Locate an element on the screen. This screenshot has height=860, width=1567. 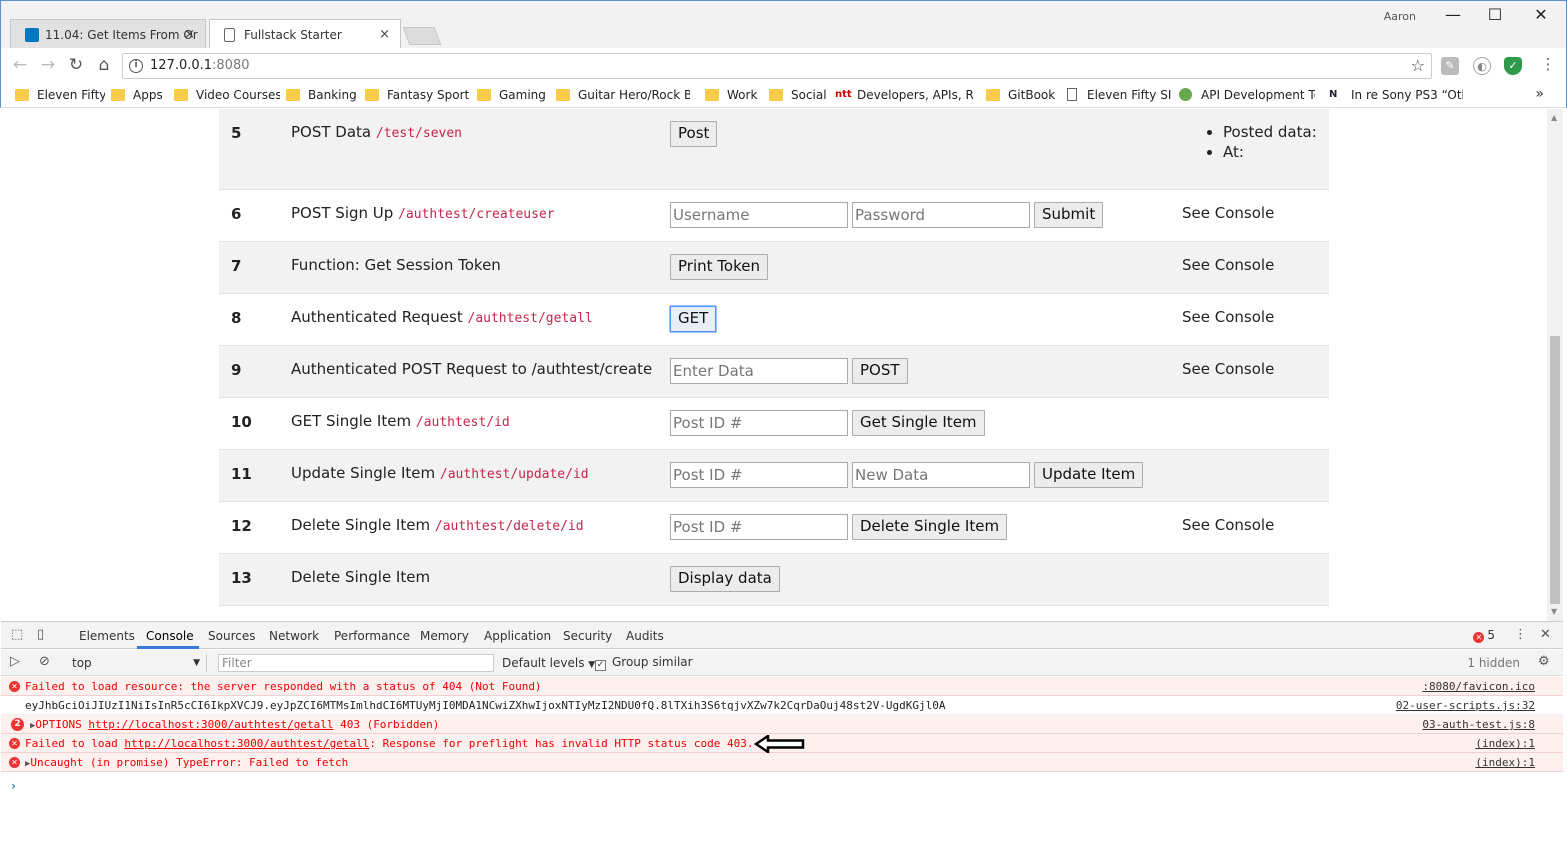
tab-title: Fullstack Starter is located at coordinates (293, 35).